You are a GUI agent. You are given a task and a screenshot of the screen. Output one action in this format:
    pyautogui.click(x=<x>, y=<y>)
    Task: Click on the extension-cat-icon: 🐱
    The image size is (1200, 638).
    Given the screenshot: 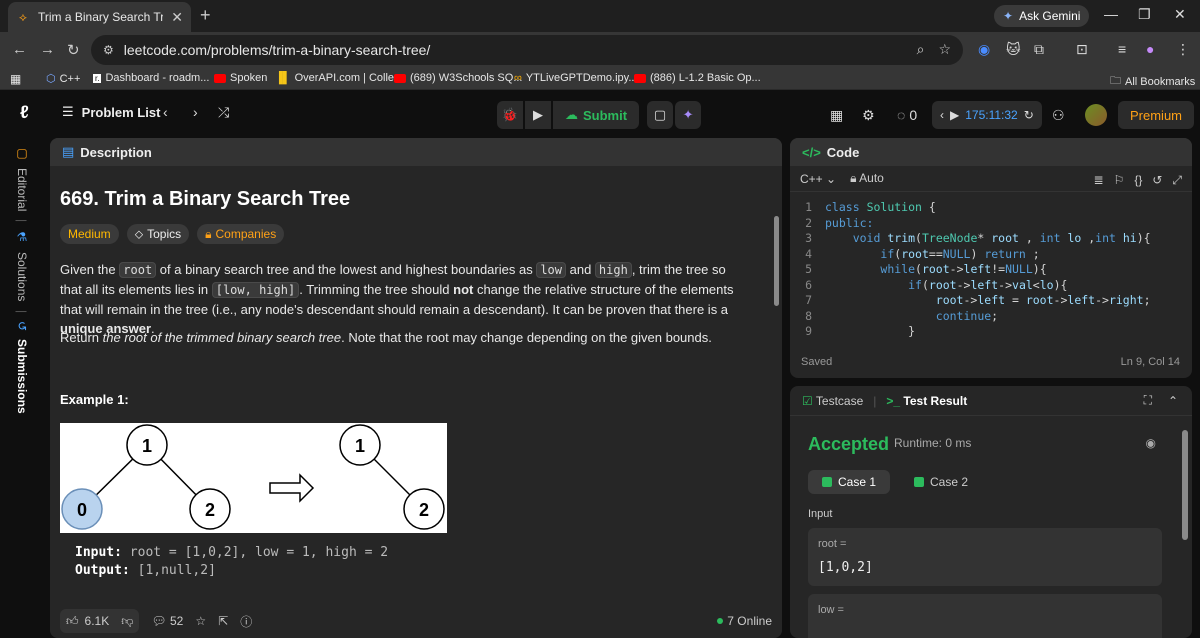 What is the action you would take?
    pyautogui.click(x=1013, y=49)
    